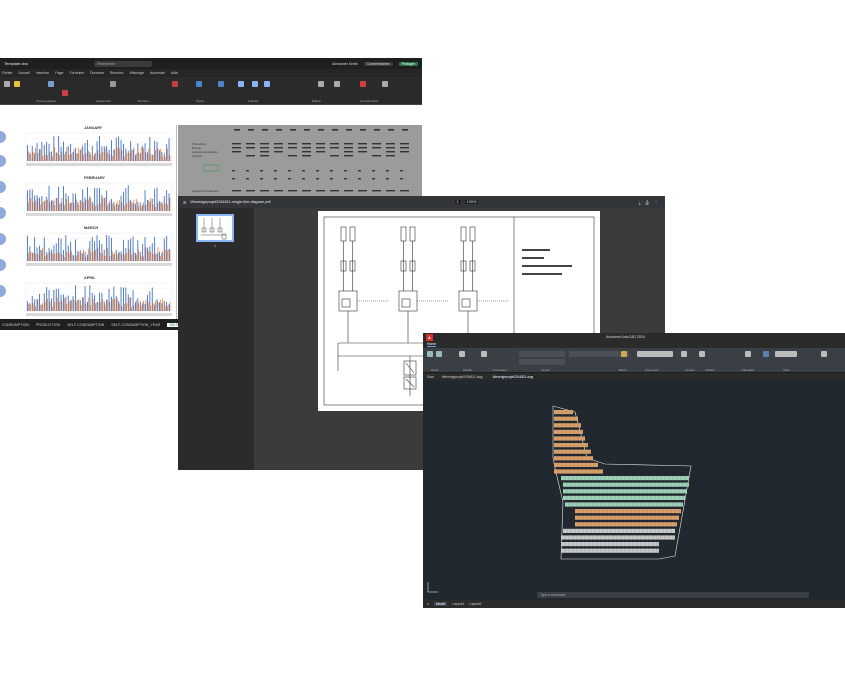  Describe the element at coordinates (123, 63) in the screenshot. I see `excel-search-input: Rechercher` at that location.